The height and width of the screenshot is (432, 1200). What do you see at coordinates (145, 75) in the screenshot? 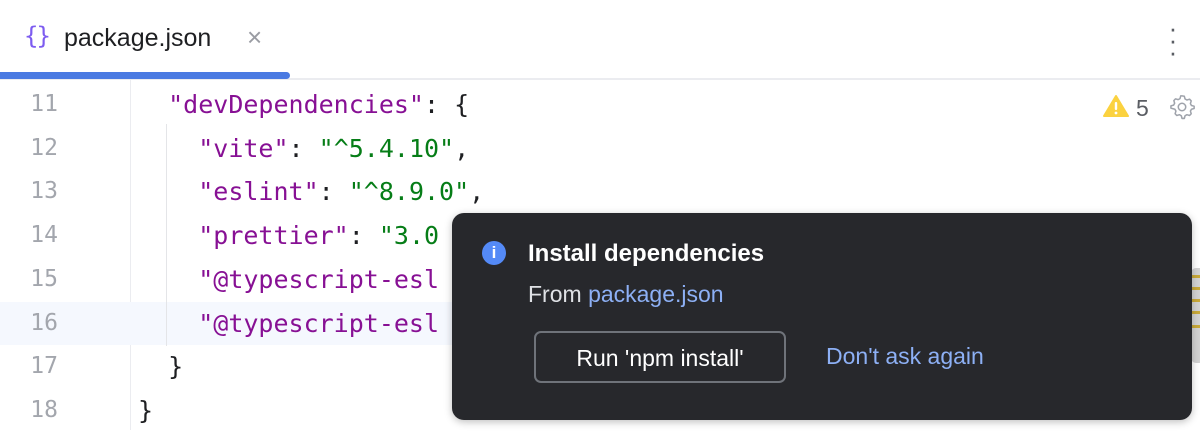
I see `active-tab-indicator` at bounding box center [145, 75].